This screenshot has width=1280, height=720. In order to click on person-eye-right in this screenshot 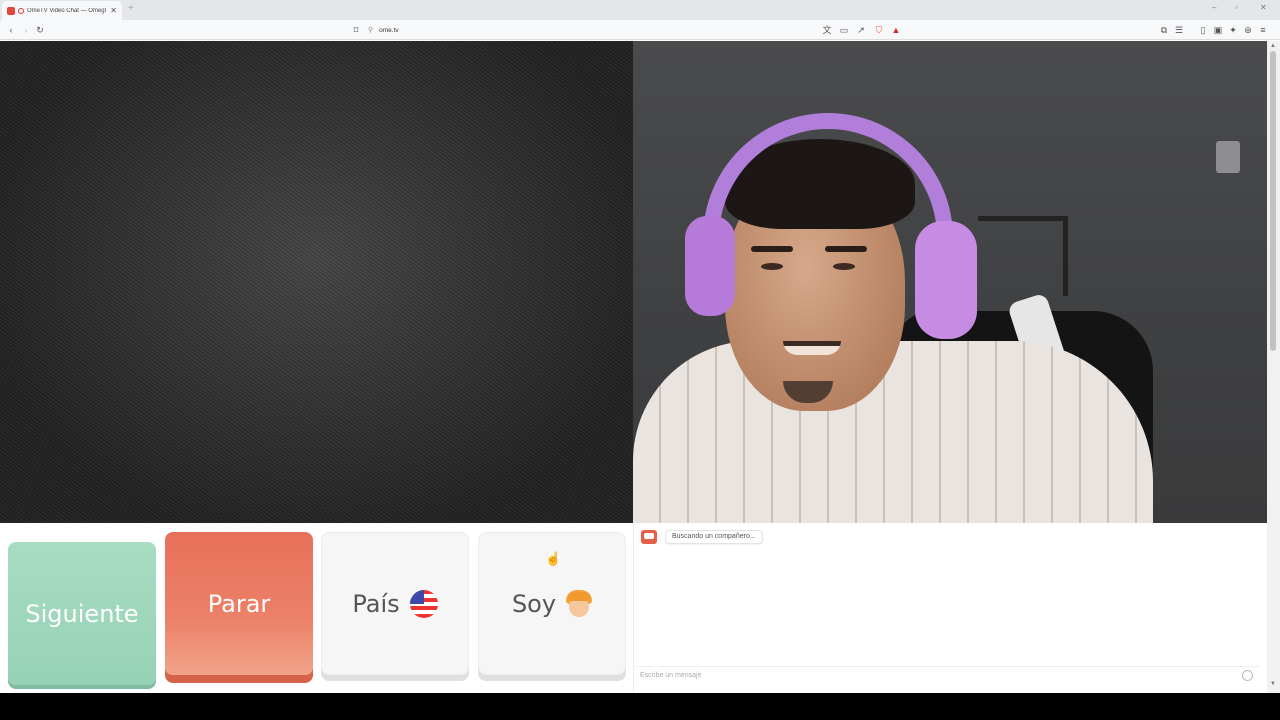, I will do `click(844, 266)`.